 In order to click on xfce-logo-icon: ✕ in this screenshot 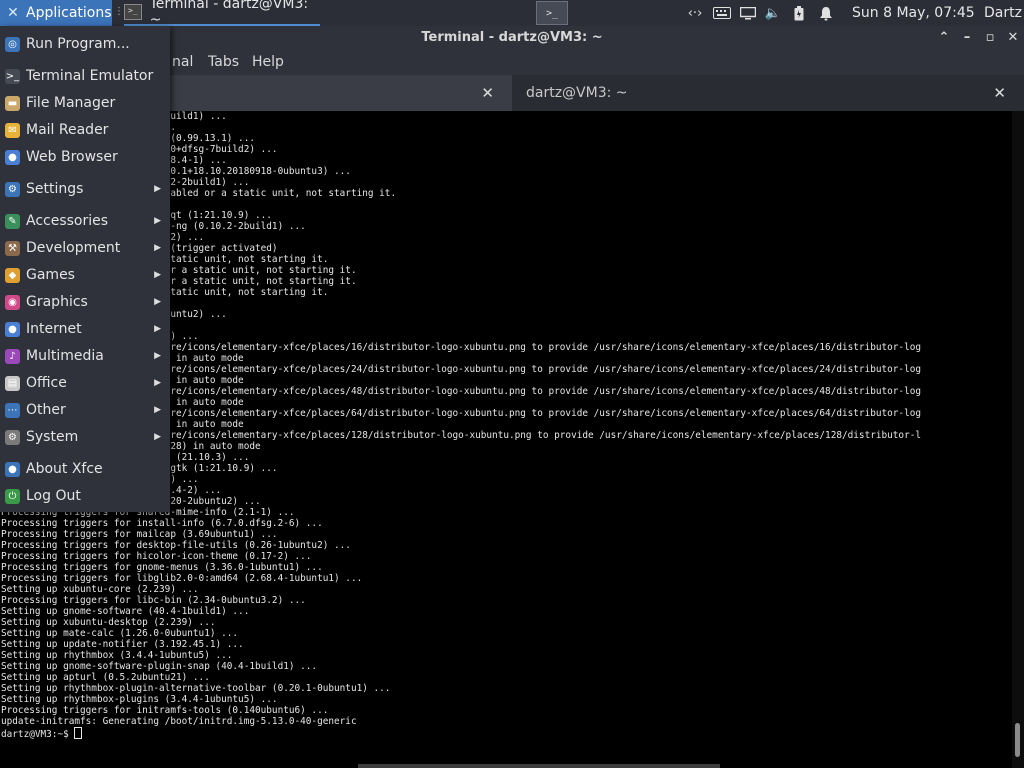, I will do `click(13, 13)`.